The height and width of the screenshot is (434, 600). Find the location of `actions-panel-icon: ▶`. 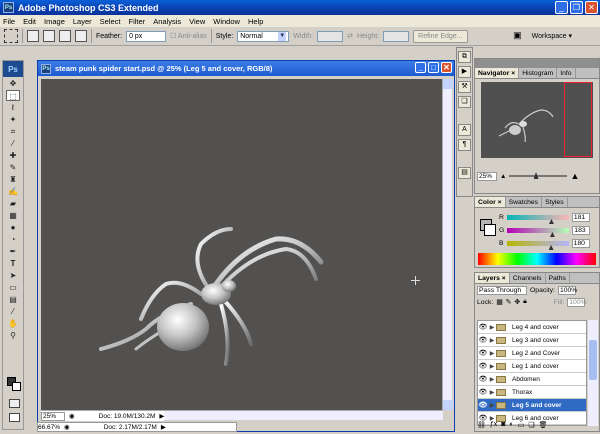

actions-panel-icon: ▶ is located at coordinates (464, 72).